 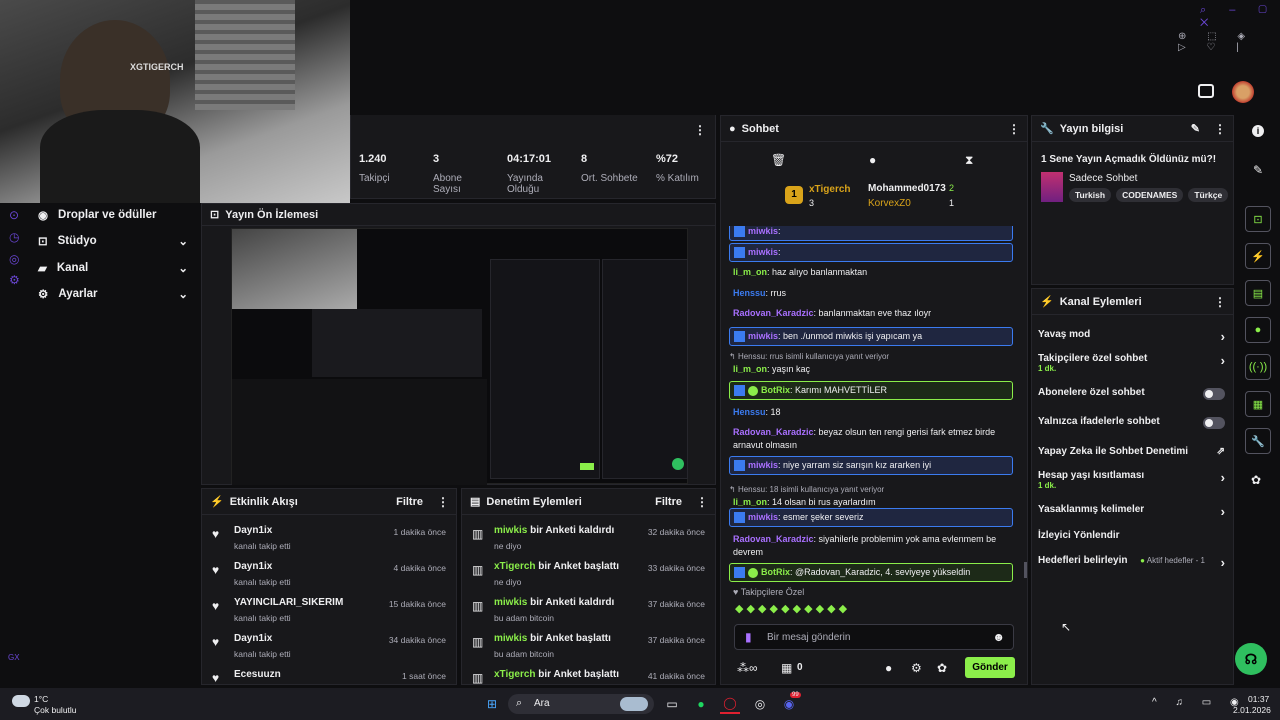 What do you see at coordinates (1243, 92) in the screenshot?
I see `avatar` at bounding box center [1243, 92].